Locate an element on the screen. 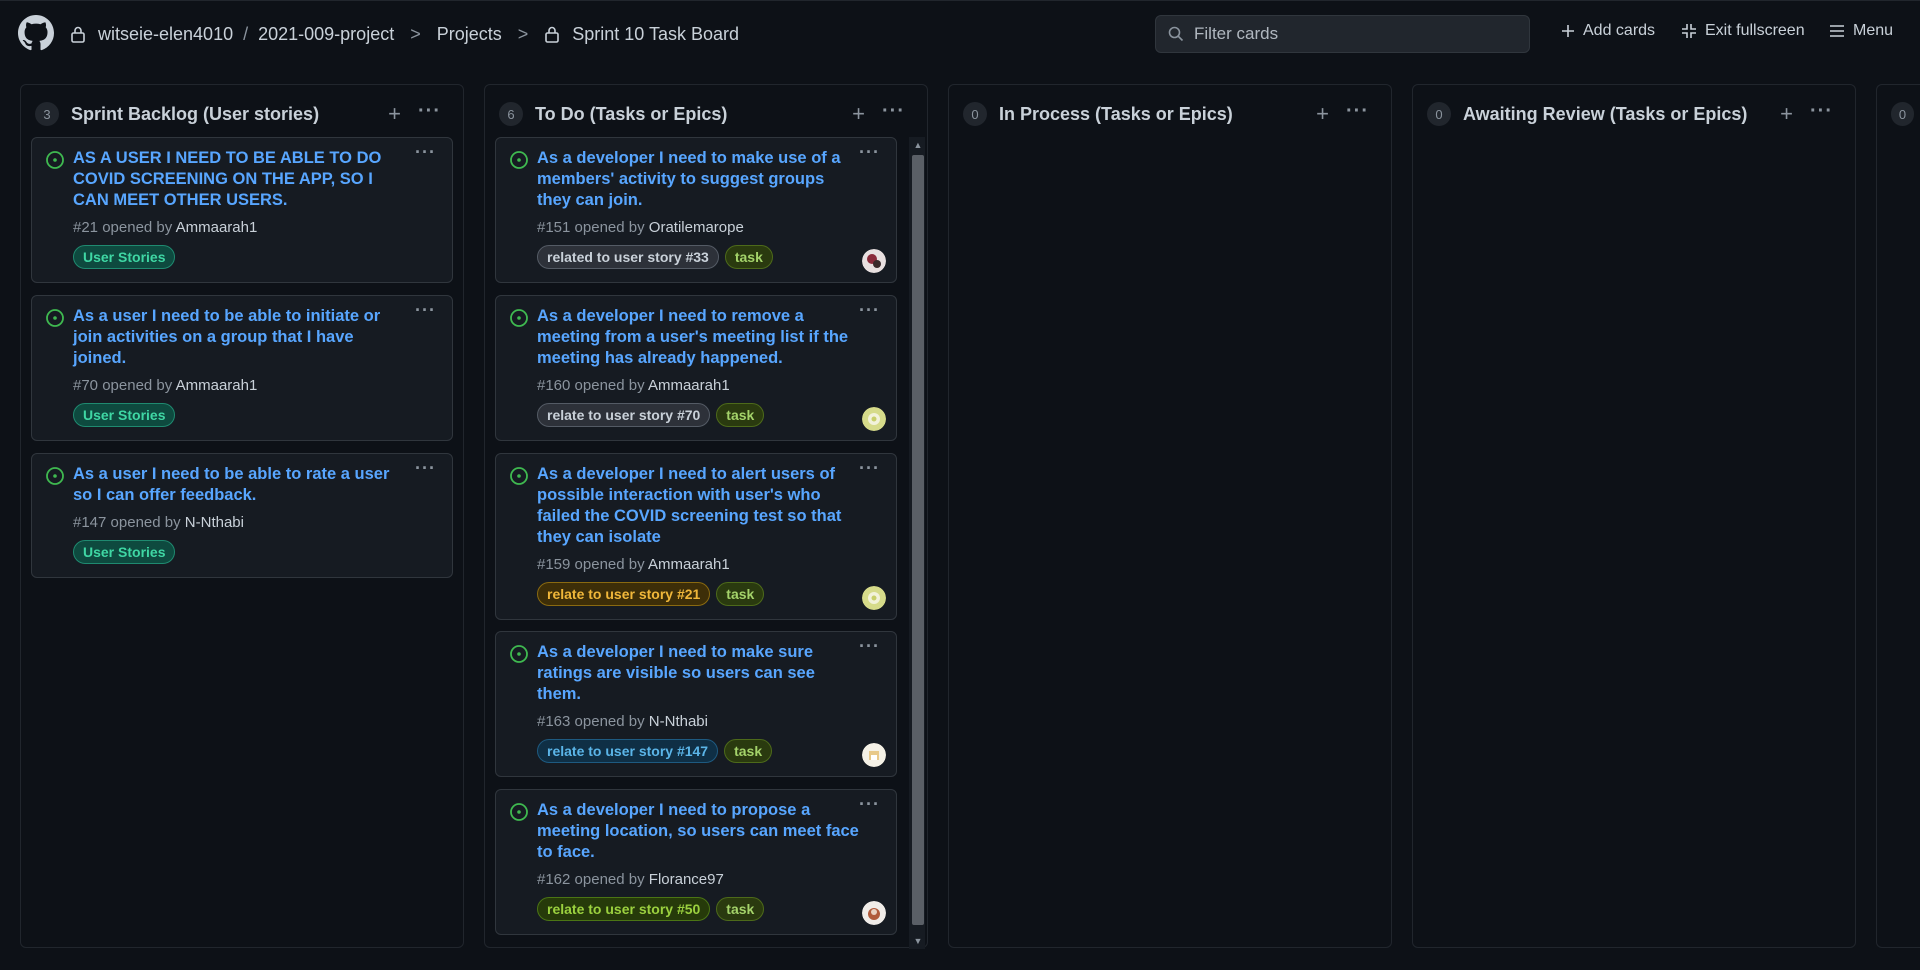 This screenshot has height=970, width=1920. menu-button: Menu is located at coordinates (1861, 31).